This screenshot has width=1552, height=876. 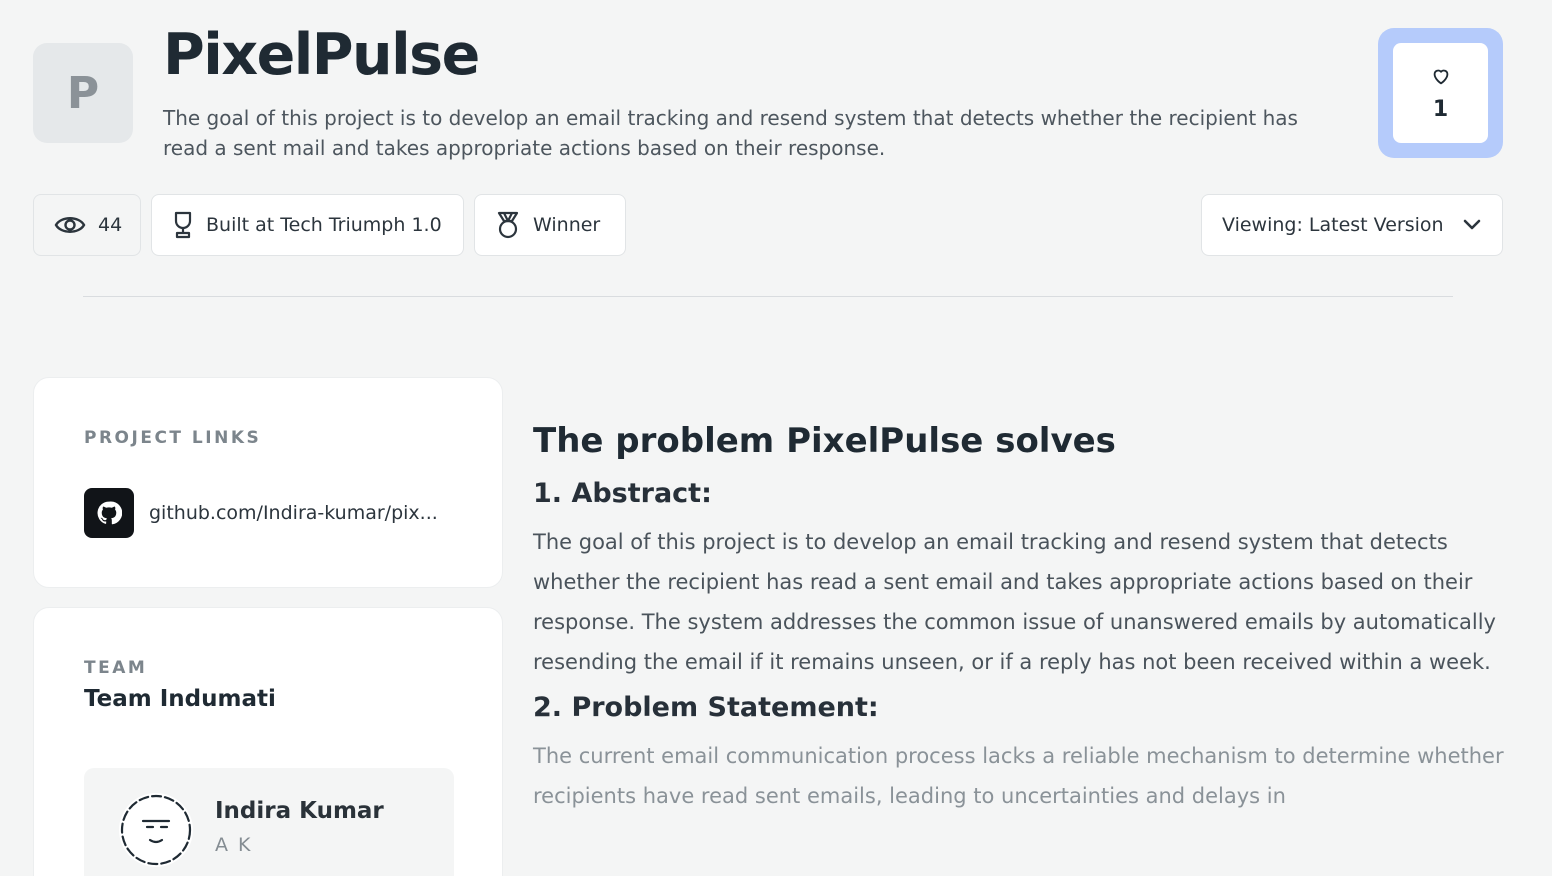 I want to click on project-logo: P, so click(x=83, y=93).